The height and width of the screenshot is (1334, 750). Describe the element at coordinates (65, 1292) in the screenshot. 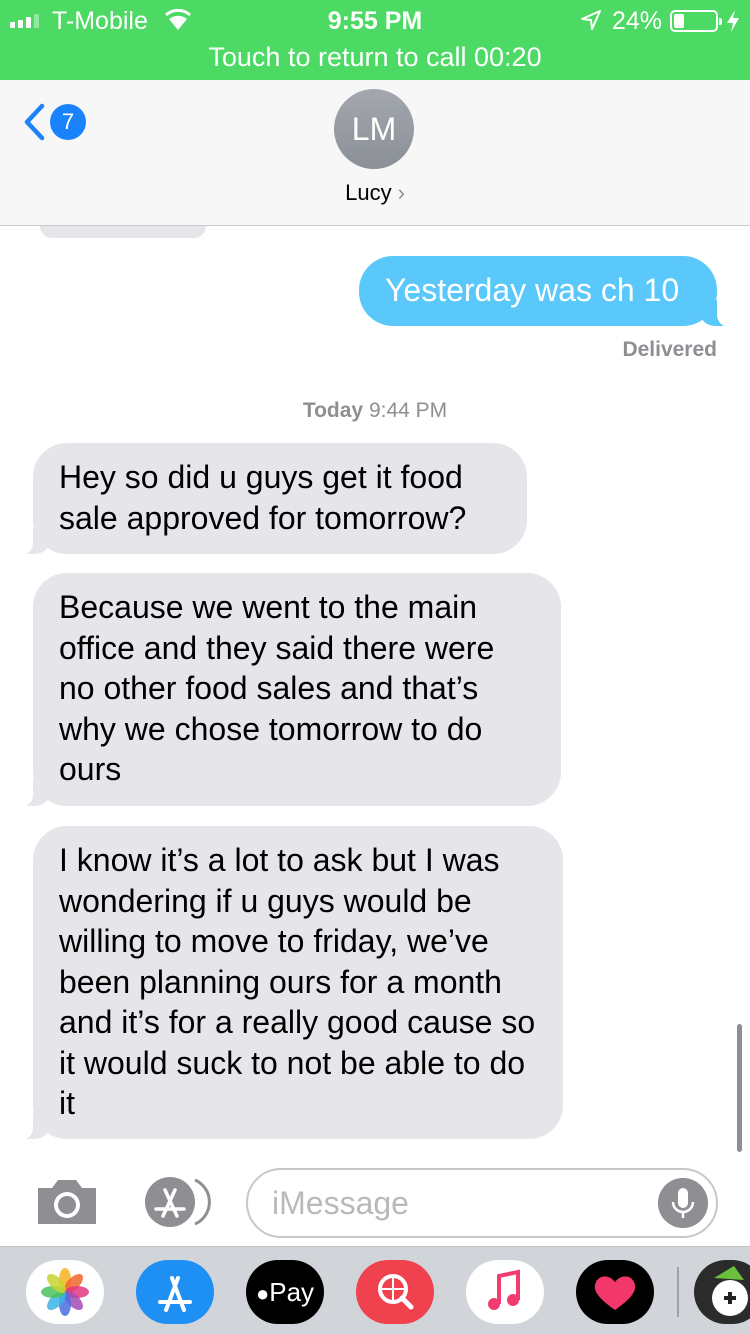

I see `photos-icon` at that location.